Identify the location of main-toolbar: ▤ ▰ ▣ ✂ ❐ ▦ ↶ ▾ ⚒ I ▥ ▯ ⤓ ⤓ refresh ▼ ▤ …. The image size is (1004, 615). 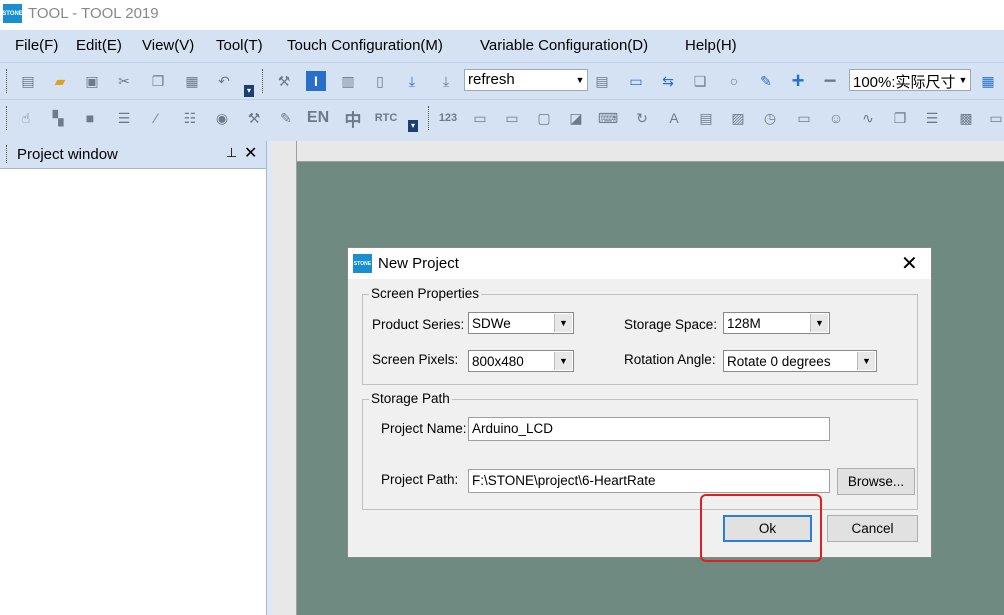
(502, 80).